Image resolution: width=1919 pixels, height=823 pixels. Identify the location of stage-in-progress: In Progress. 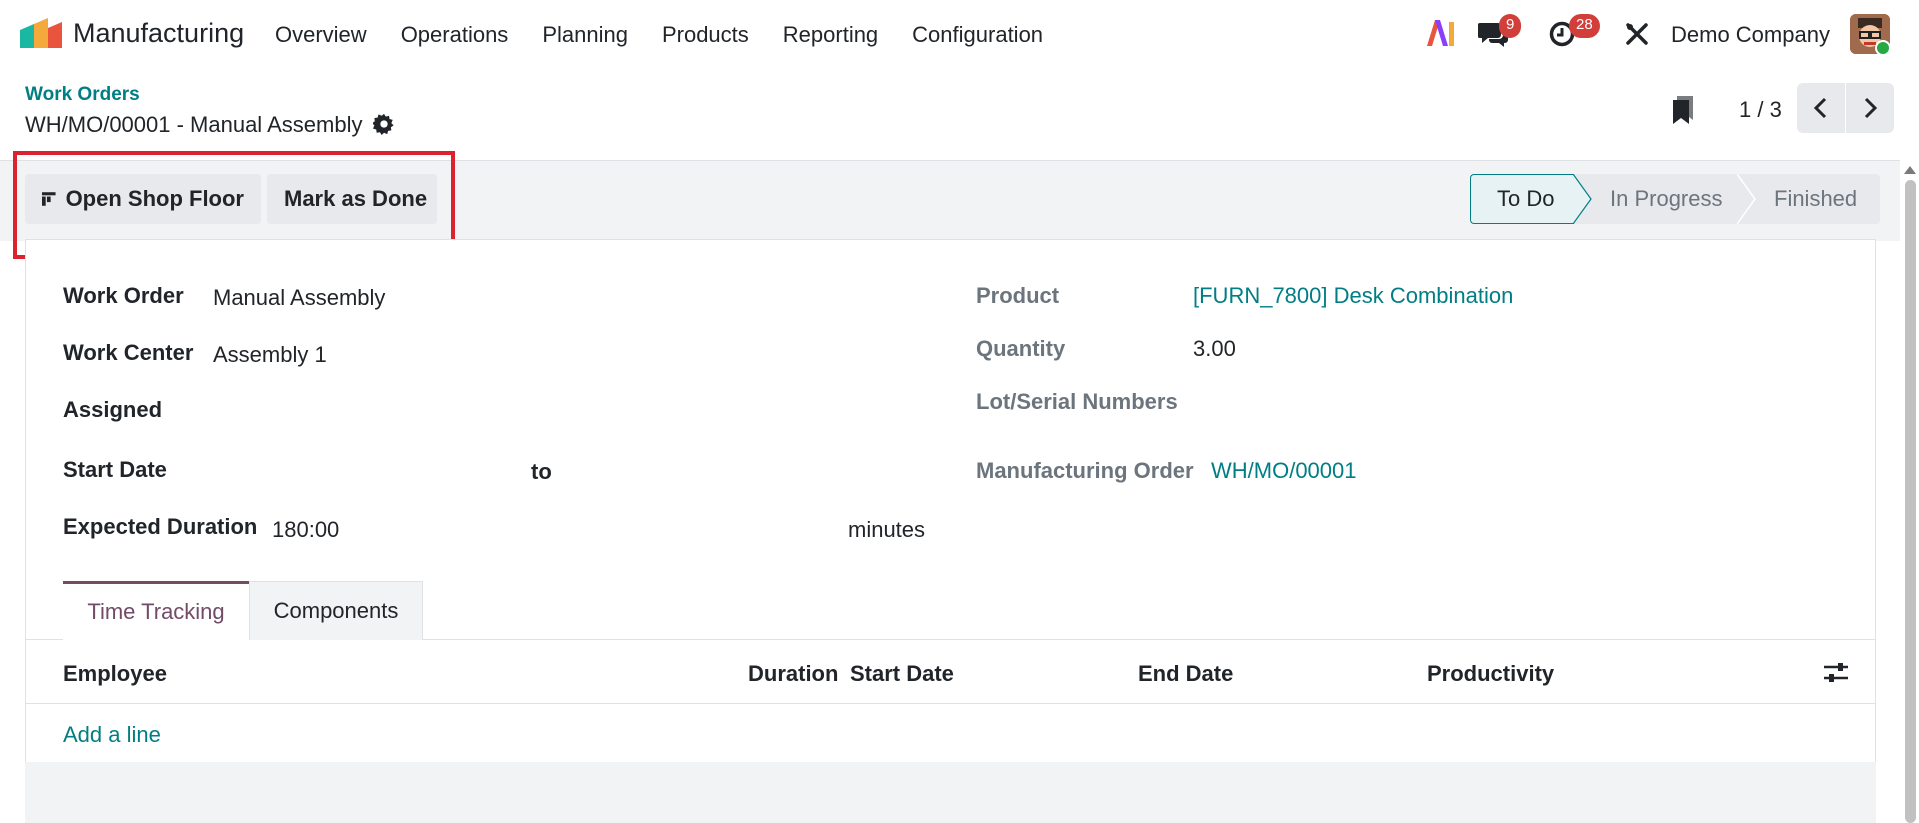
(1665, 199).